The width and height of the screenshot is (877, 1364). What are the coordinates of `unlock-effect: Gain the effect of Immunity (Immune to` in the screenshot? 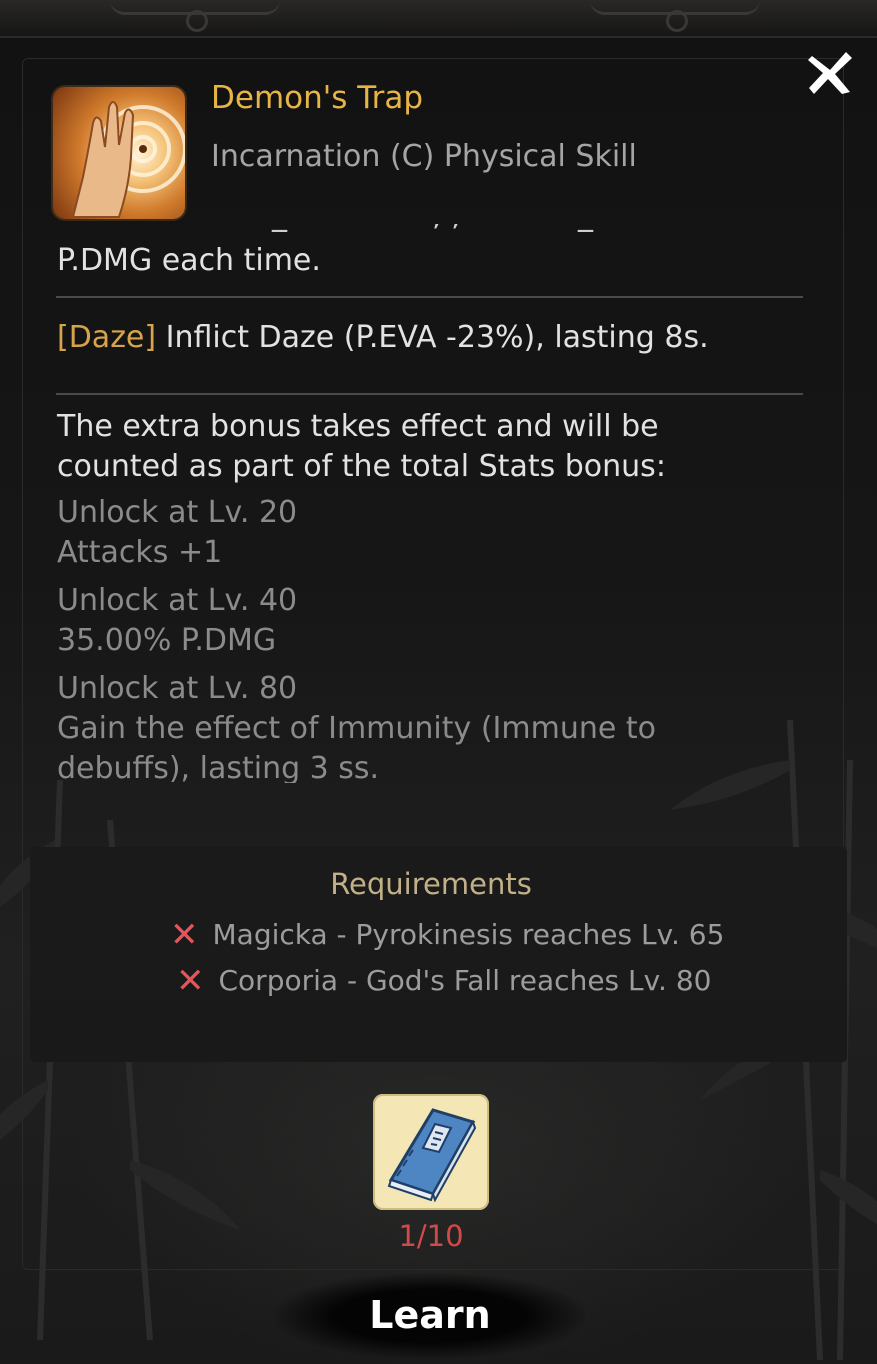 It's located at (356, 728).